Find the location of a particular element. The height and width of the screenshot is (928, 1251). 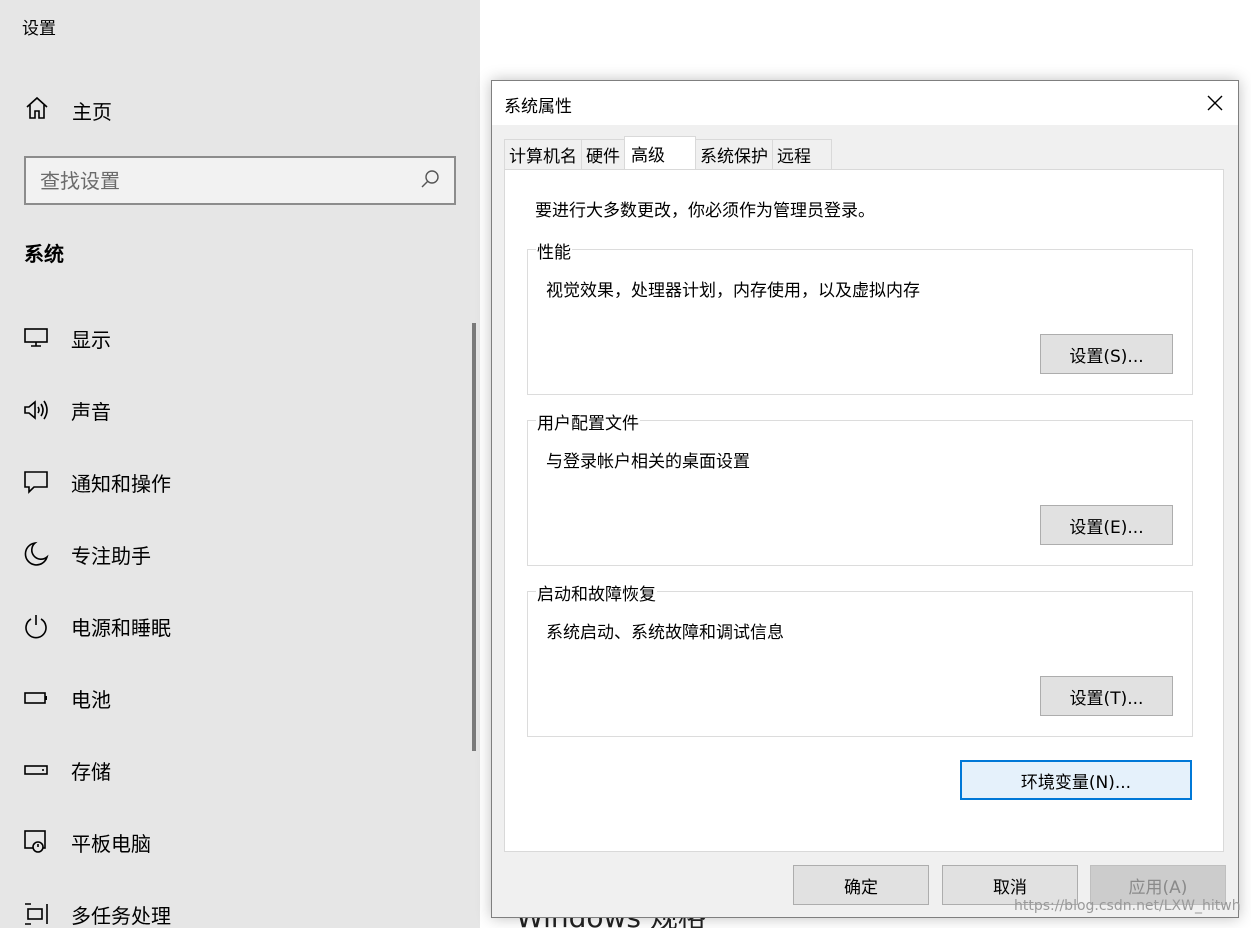

tab-advanced: 高级 is located at coordinates (660, 152).